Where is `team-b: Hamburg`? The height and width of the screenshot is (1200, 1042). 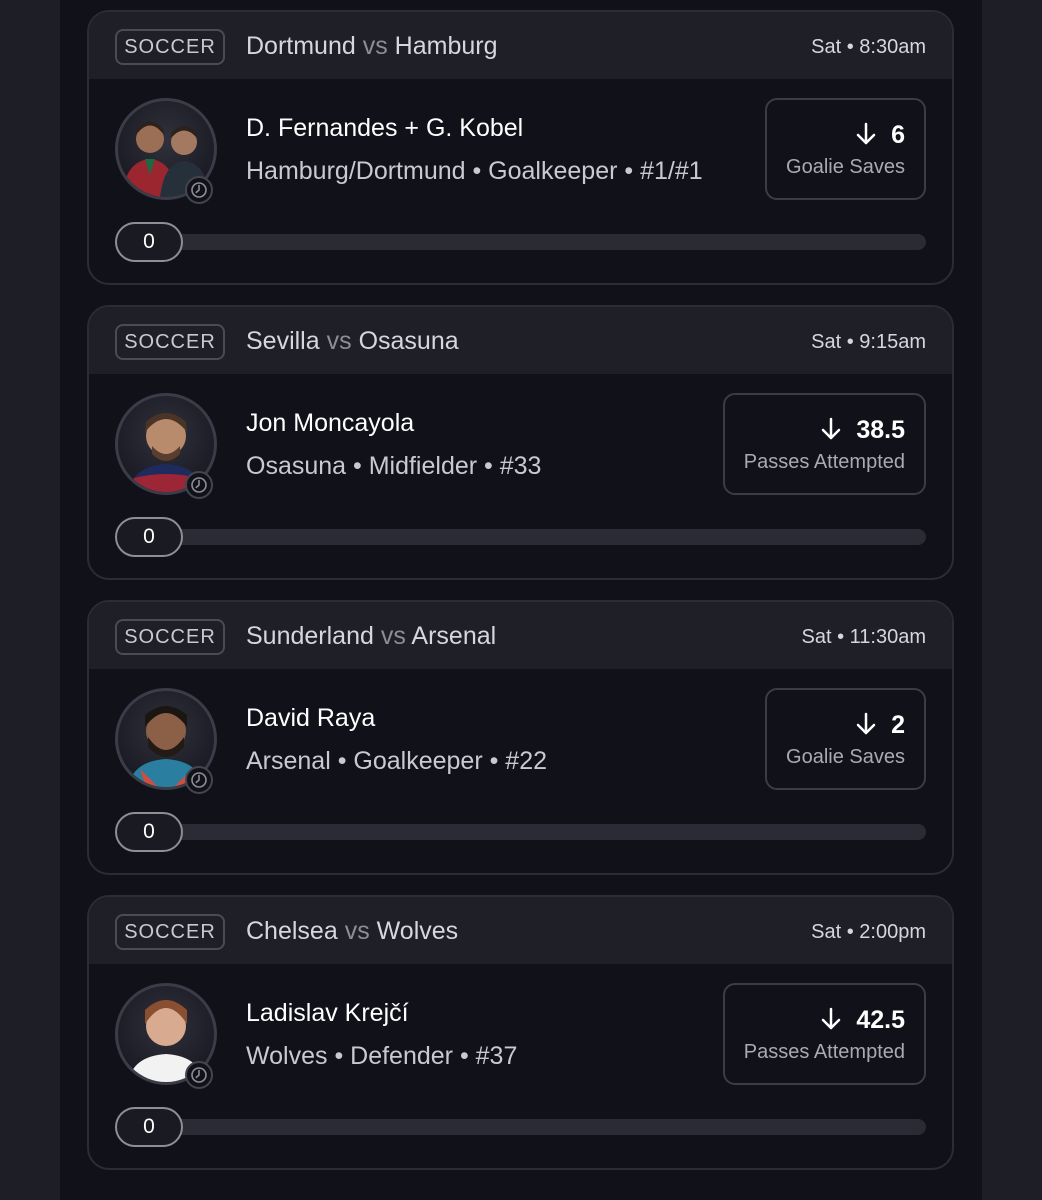 team-b: Hamburg is located at coordinates (446, 46).